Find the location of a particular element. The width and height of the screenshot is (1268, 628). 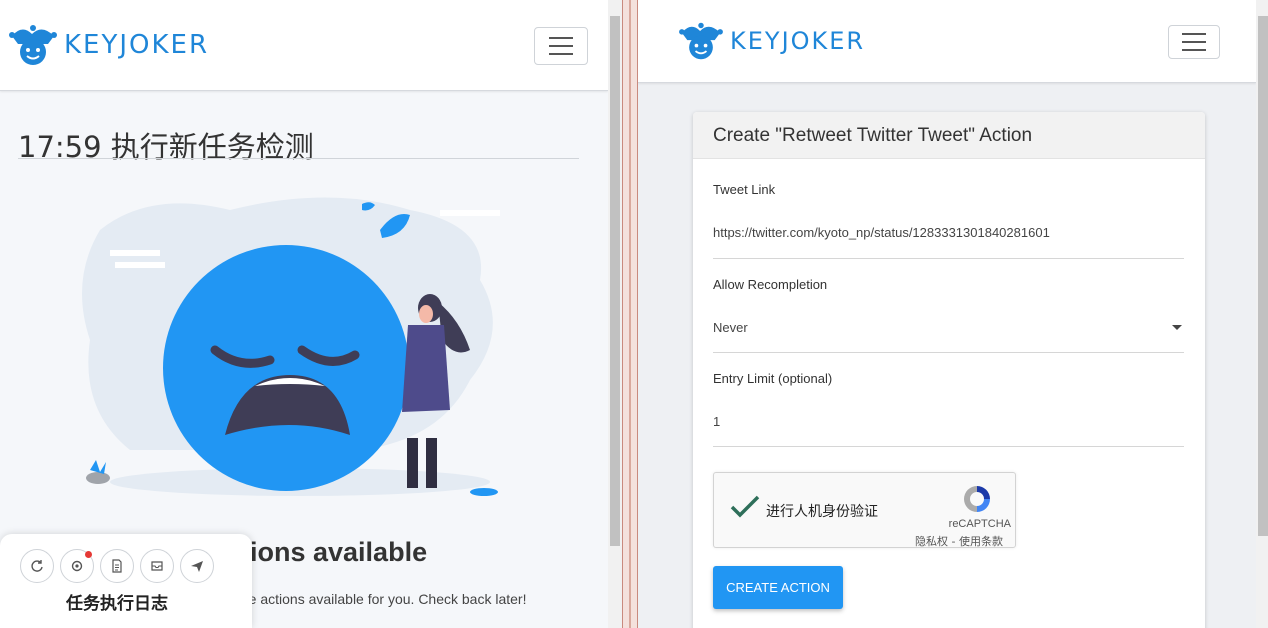

title-divider is located at coordinates (298, 158).